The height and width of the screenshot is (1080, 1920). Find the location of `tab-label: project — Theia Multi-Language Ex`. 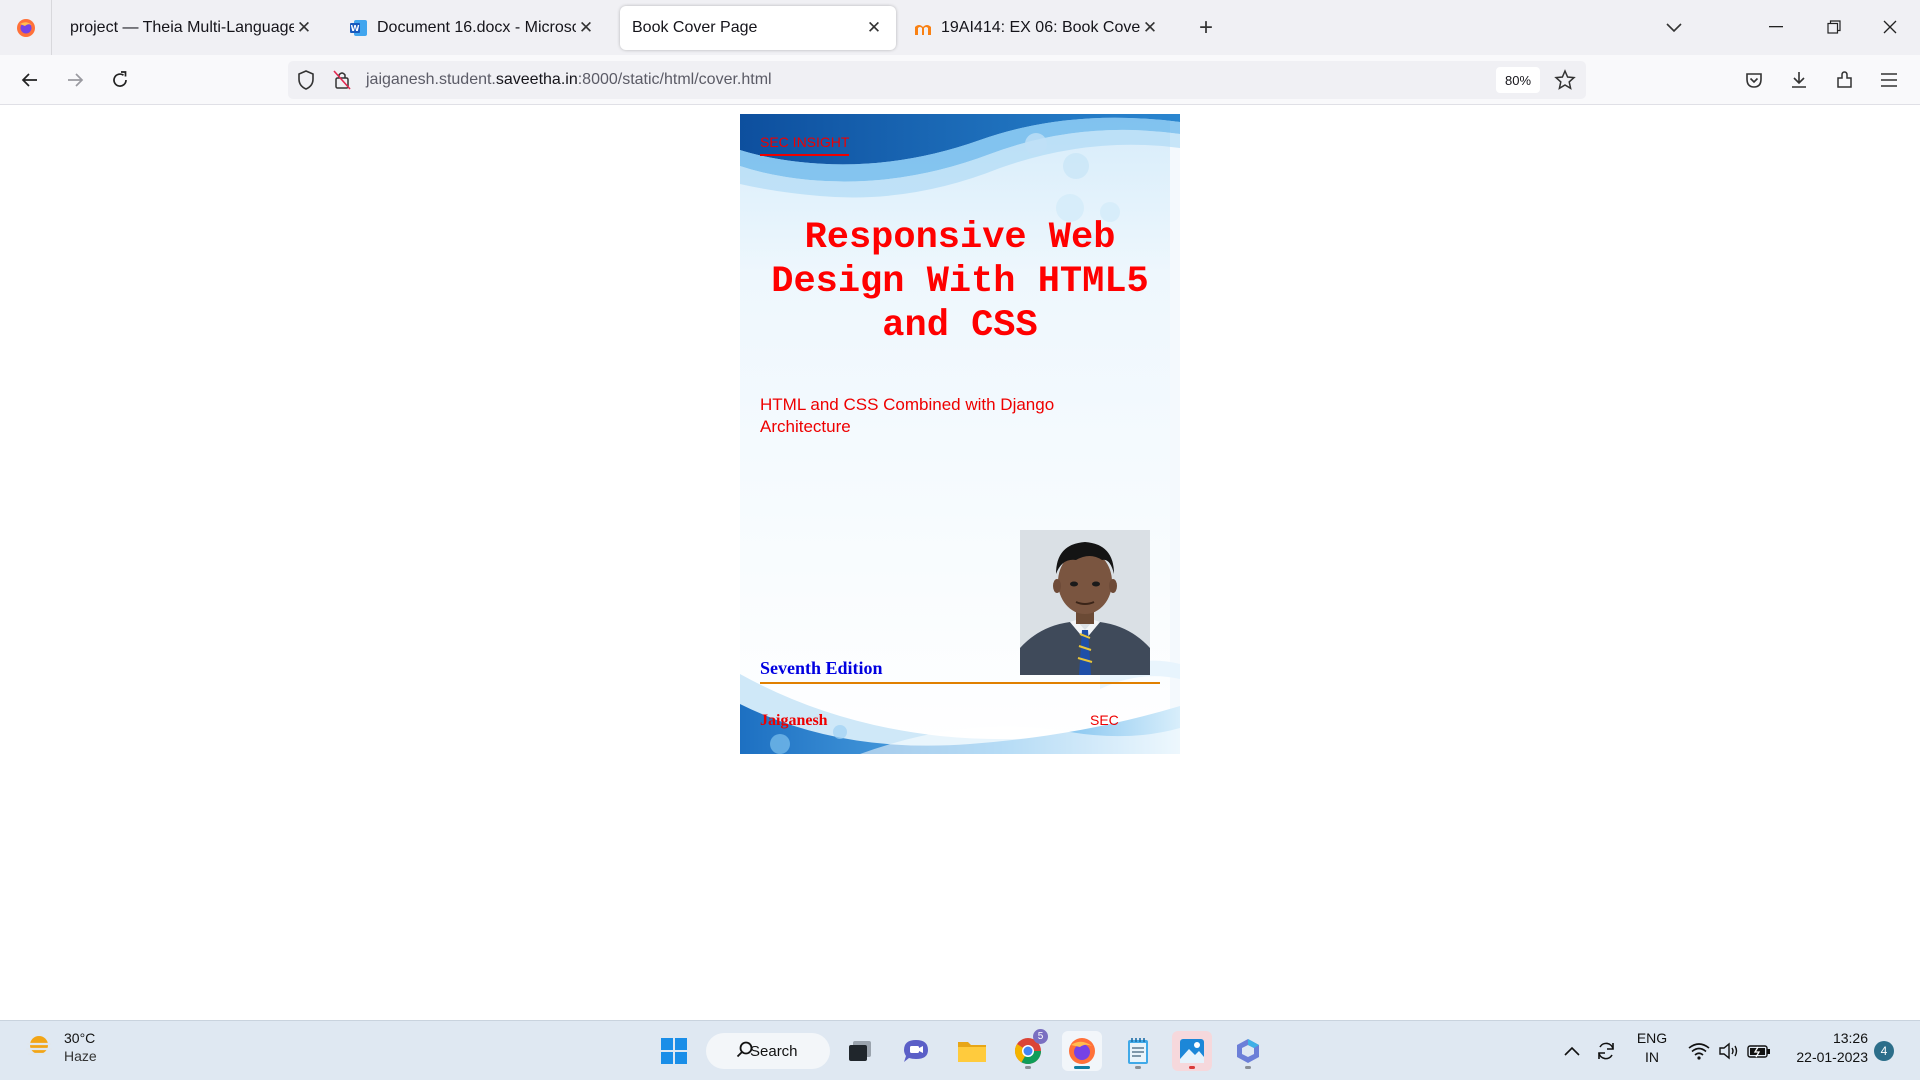

tab-label: project — Theia Multi-Language Ex is located at coordinates (182, 27).